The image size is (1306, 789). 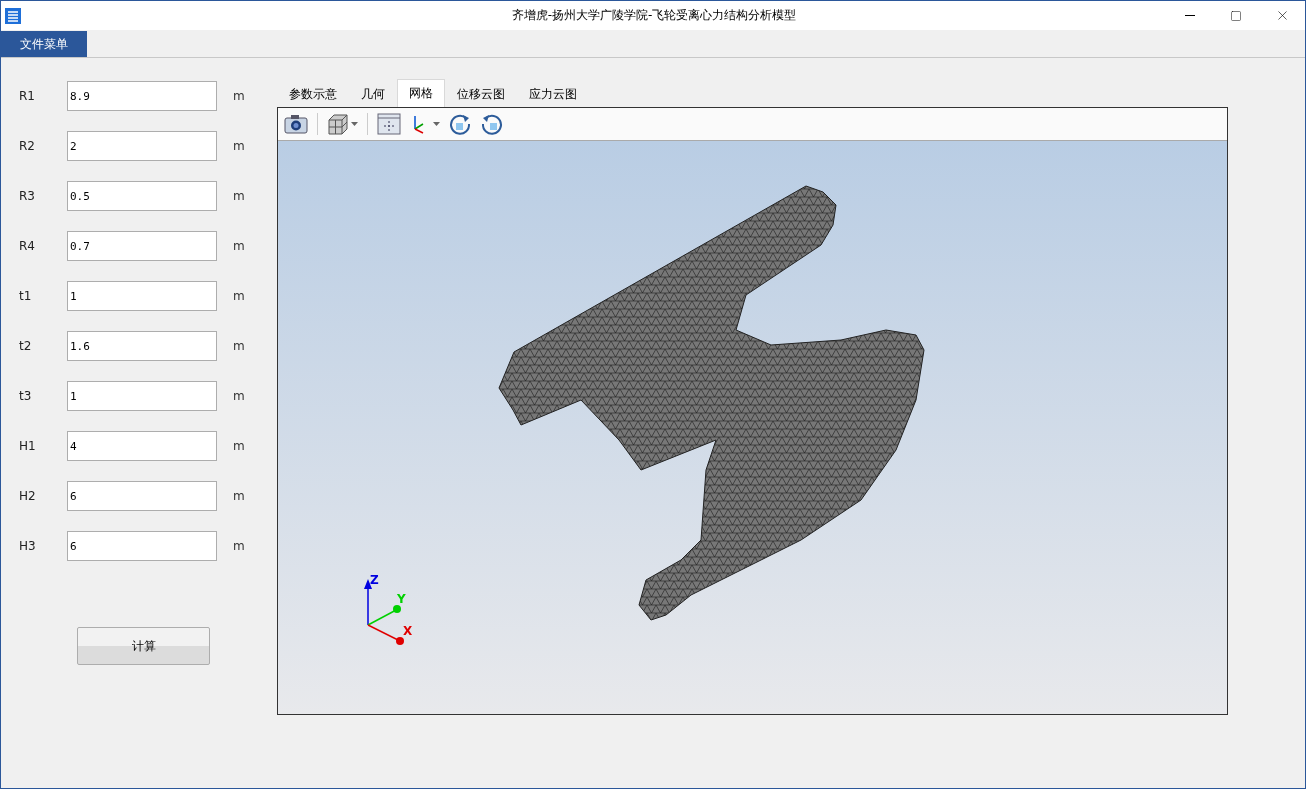 I want to click on x-axis-label: X, so click(x=408, y=631).